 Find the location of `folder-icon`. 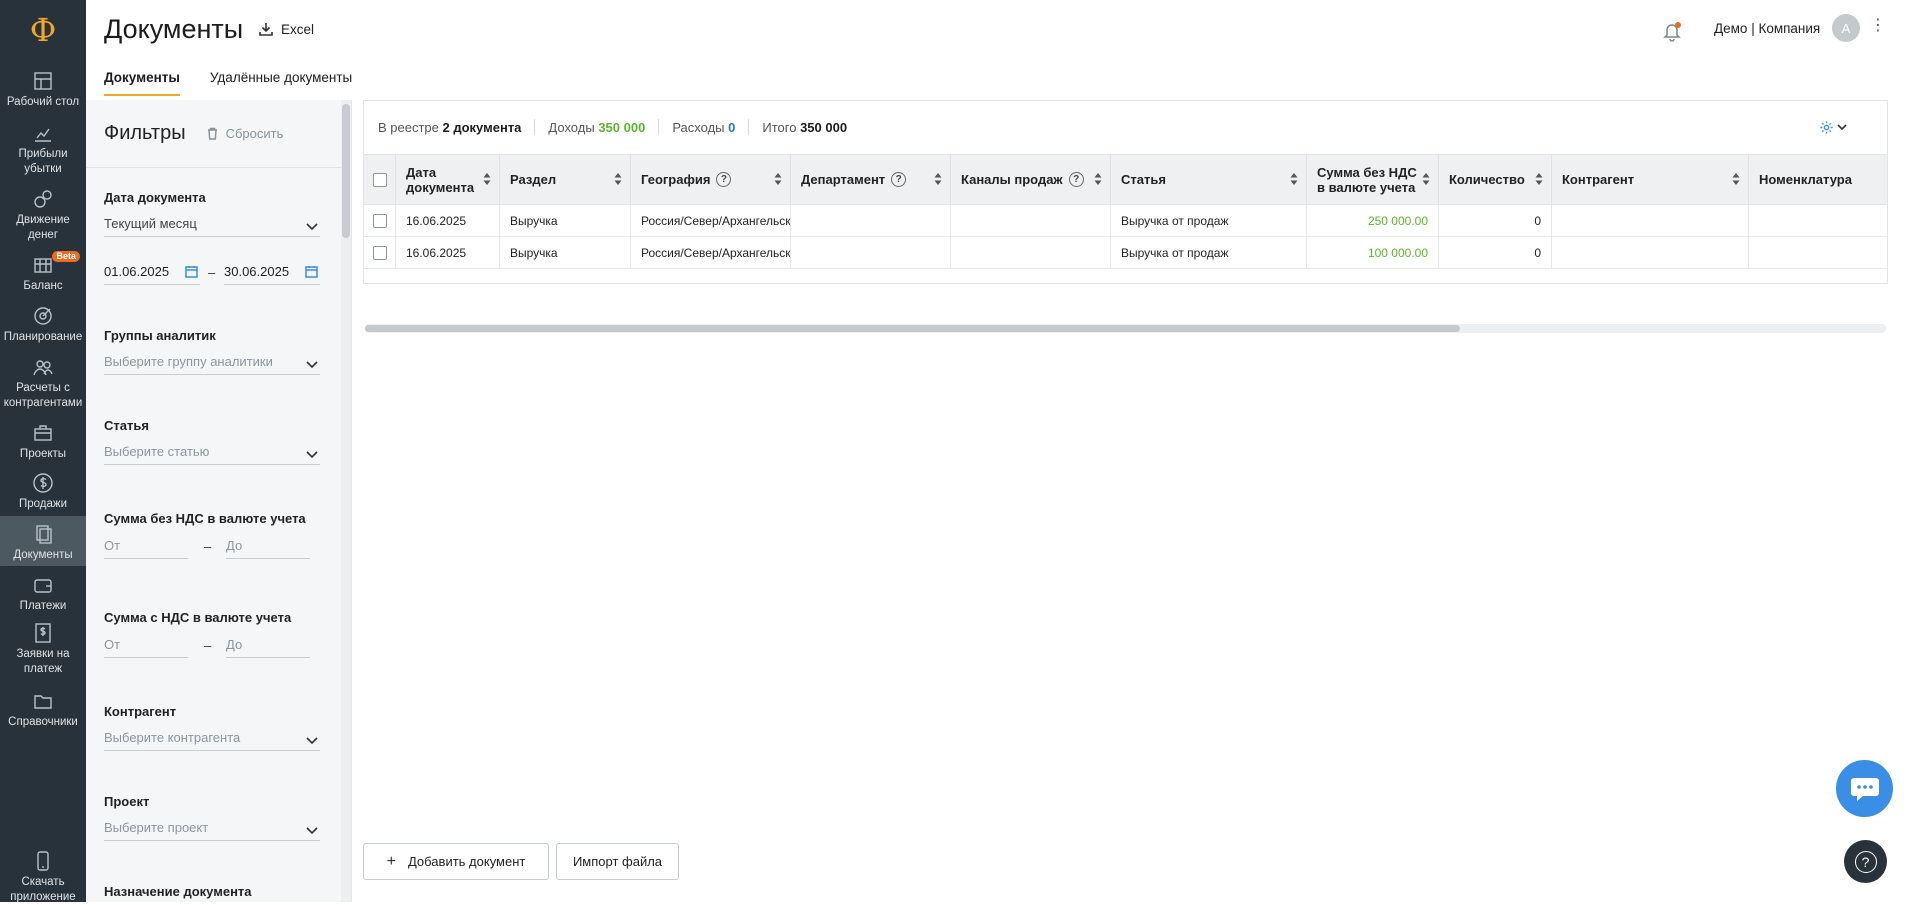

folder-icon is located at coordinates (43, 701).